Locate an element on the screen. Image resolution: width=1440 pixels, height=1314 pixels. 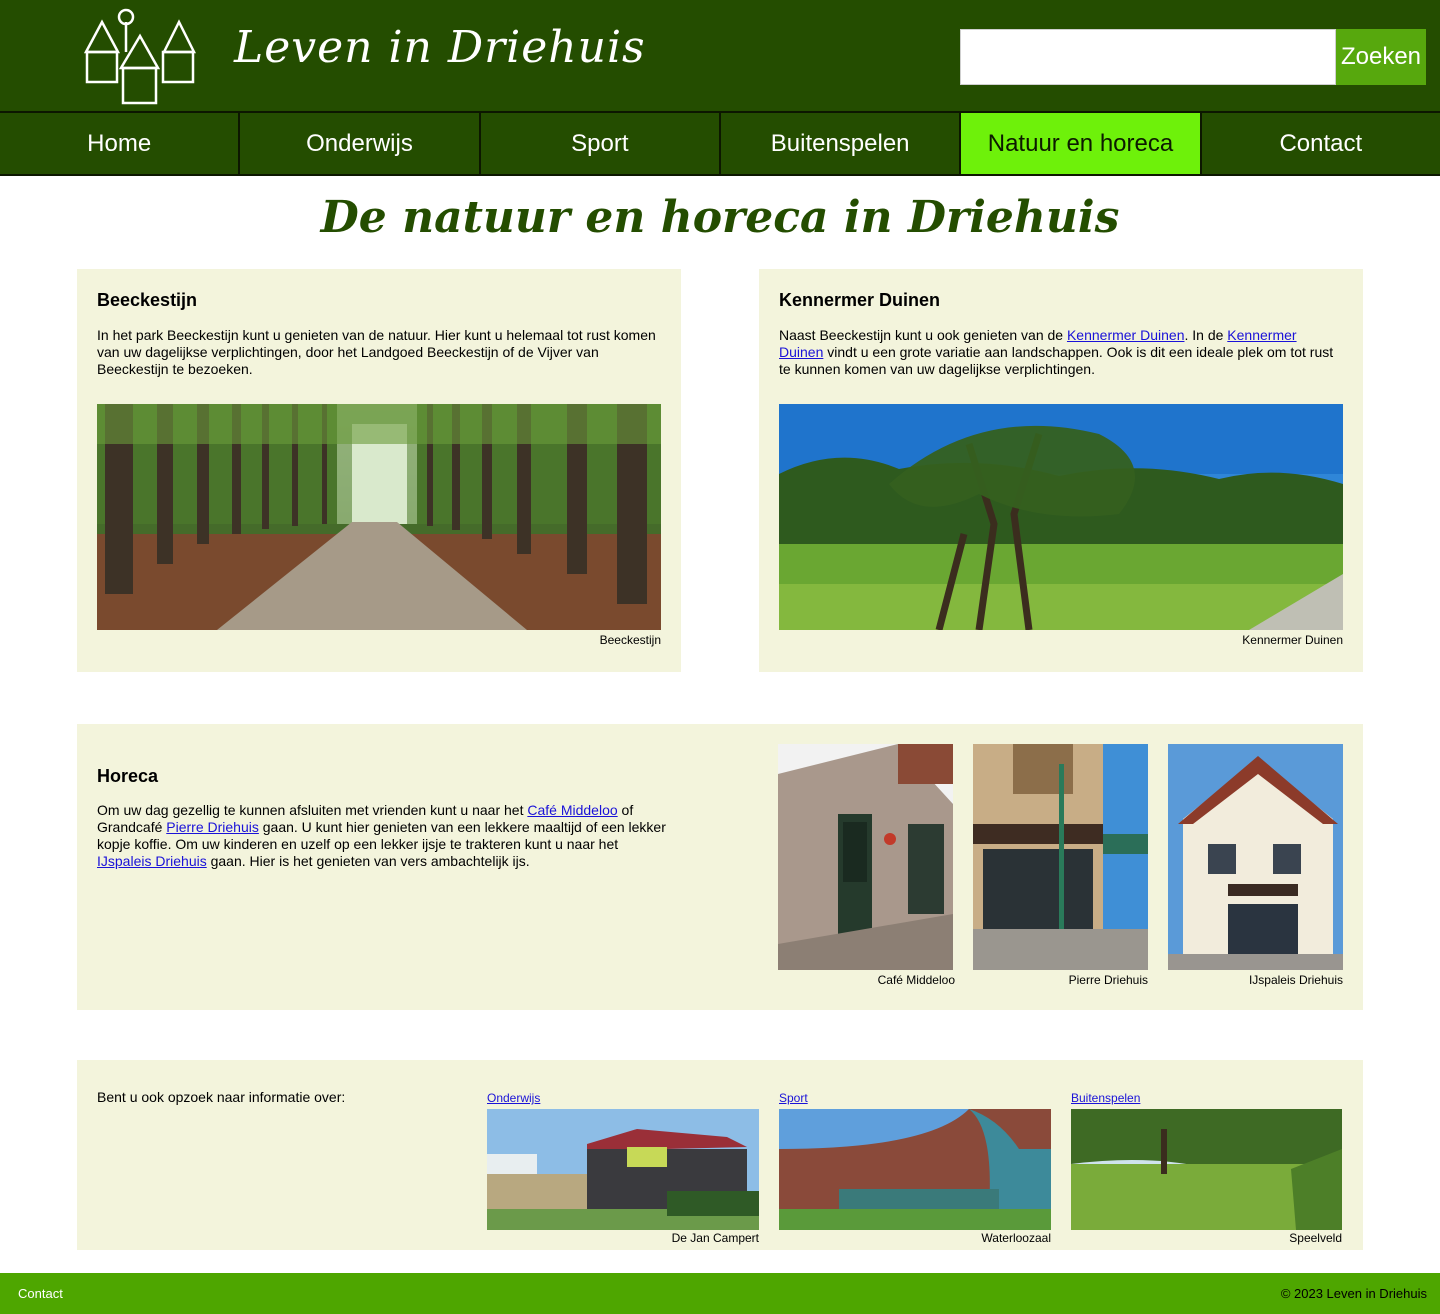
site-footer: Contact © 2023 Leven in Driehuis is located at coordinates (720, 1293).